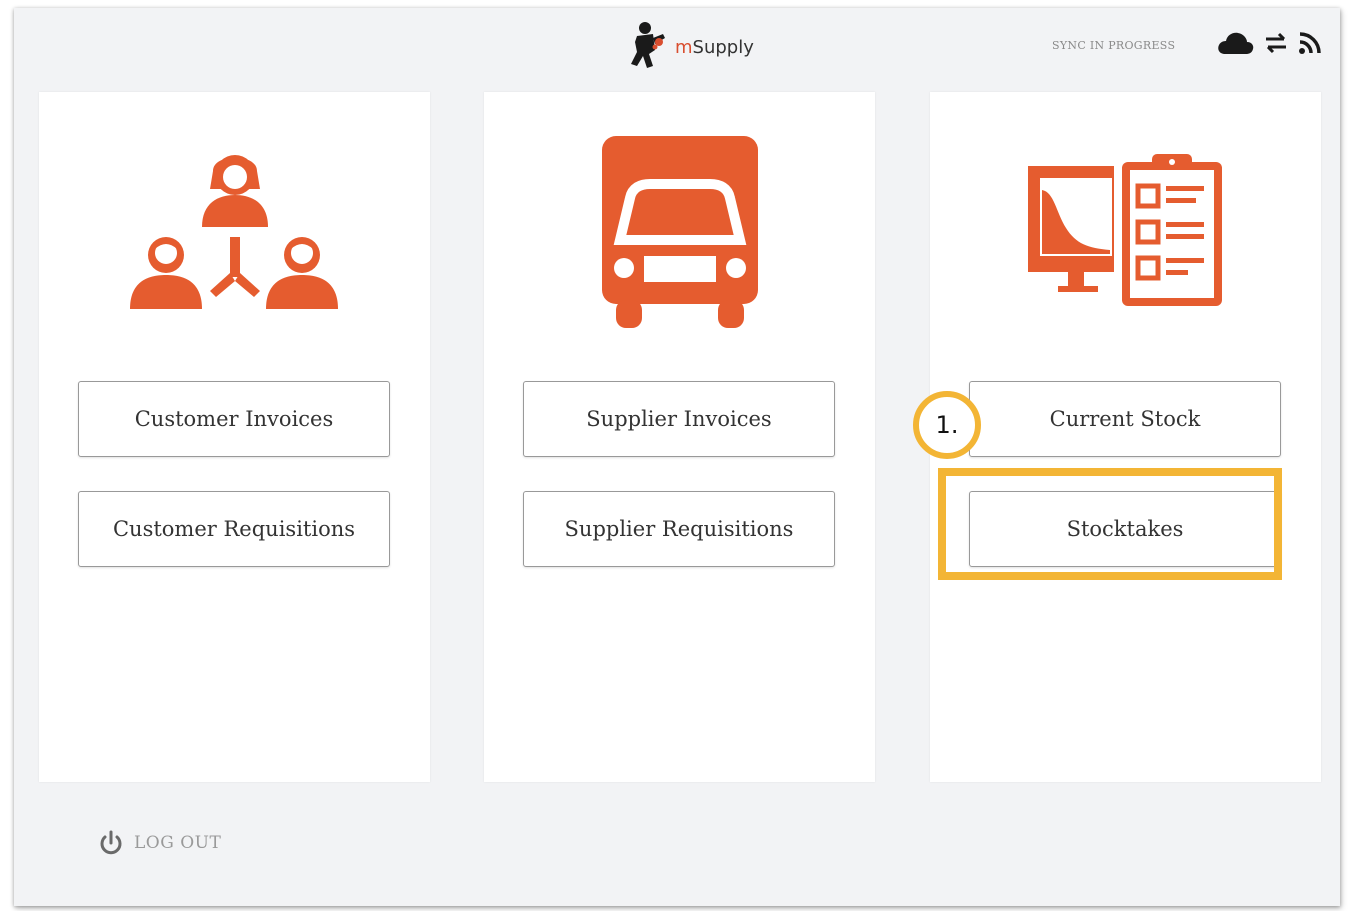  What do you see at coordinates (947, 425) in the screenshot?
I see `step-number-badge: 1.` at bounding box center [947, 425].